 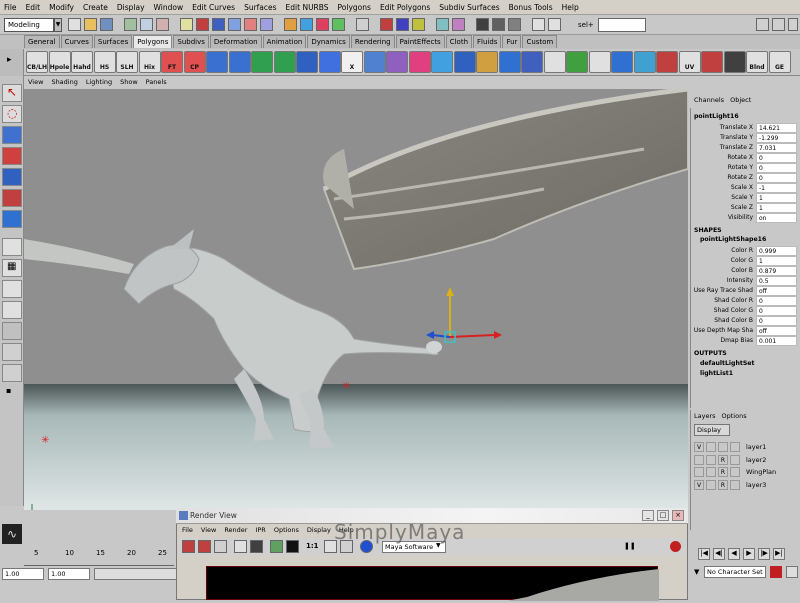 What do you see at coordinates (12, 93) in the screenshot?
I see `select-tool-icon: ↖` at bounding box center [12, 93].